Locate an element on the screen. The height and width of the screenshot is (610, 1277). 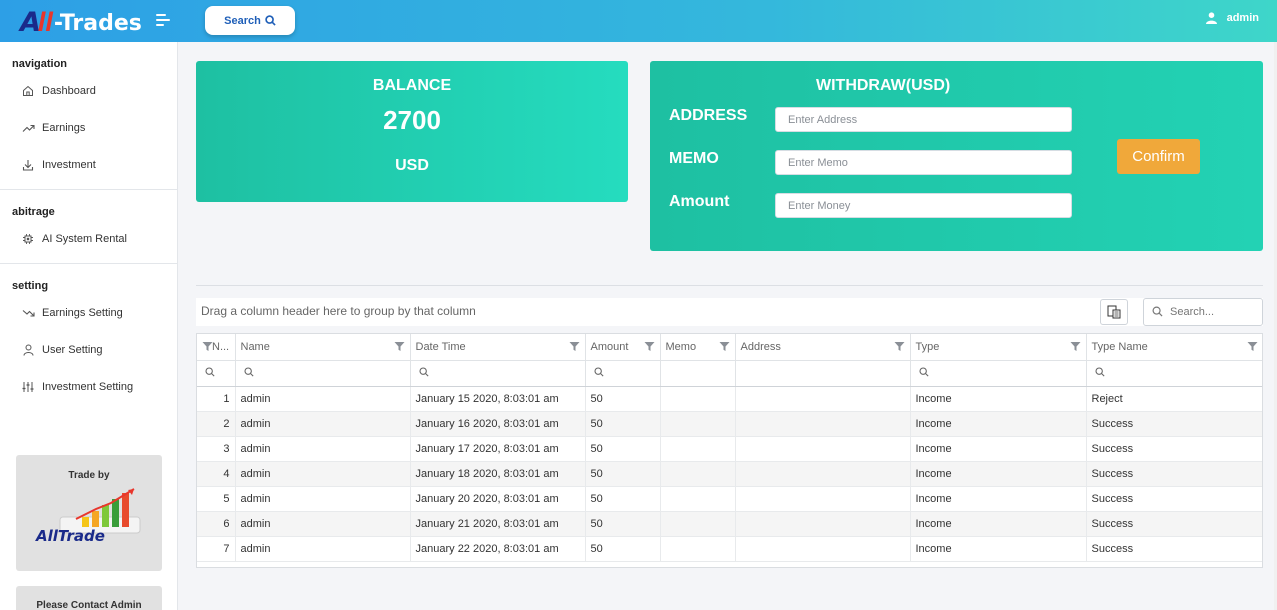
menu-toggle-icon is located at coordinates (163, 20).